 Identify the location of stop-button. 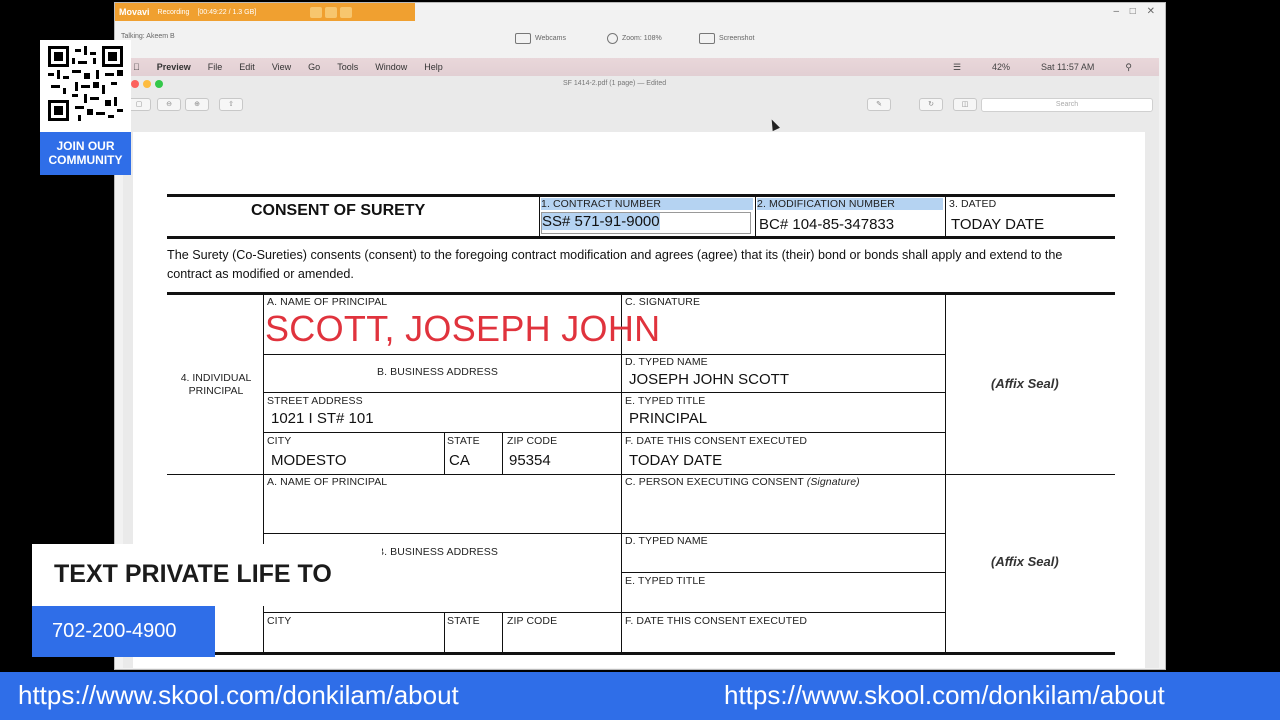
(331, 12).